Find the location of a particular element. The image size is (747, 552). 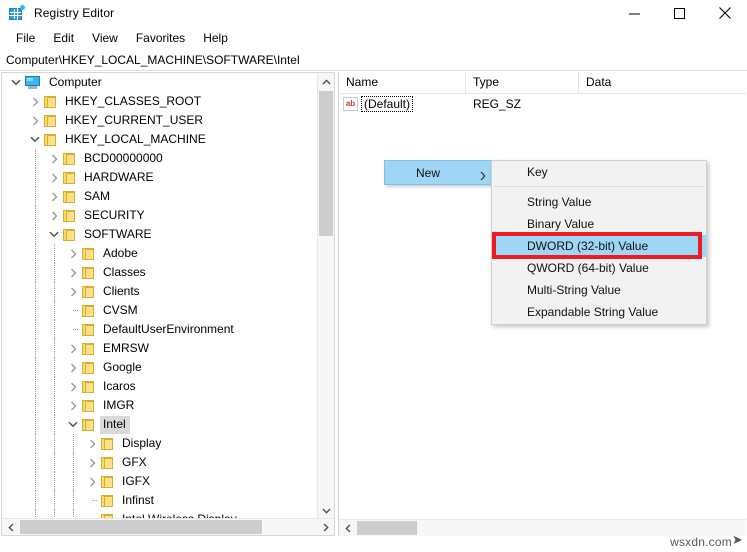

watermark-text: wsxdn.com is located at coordinates (701, 542).